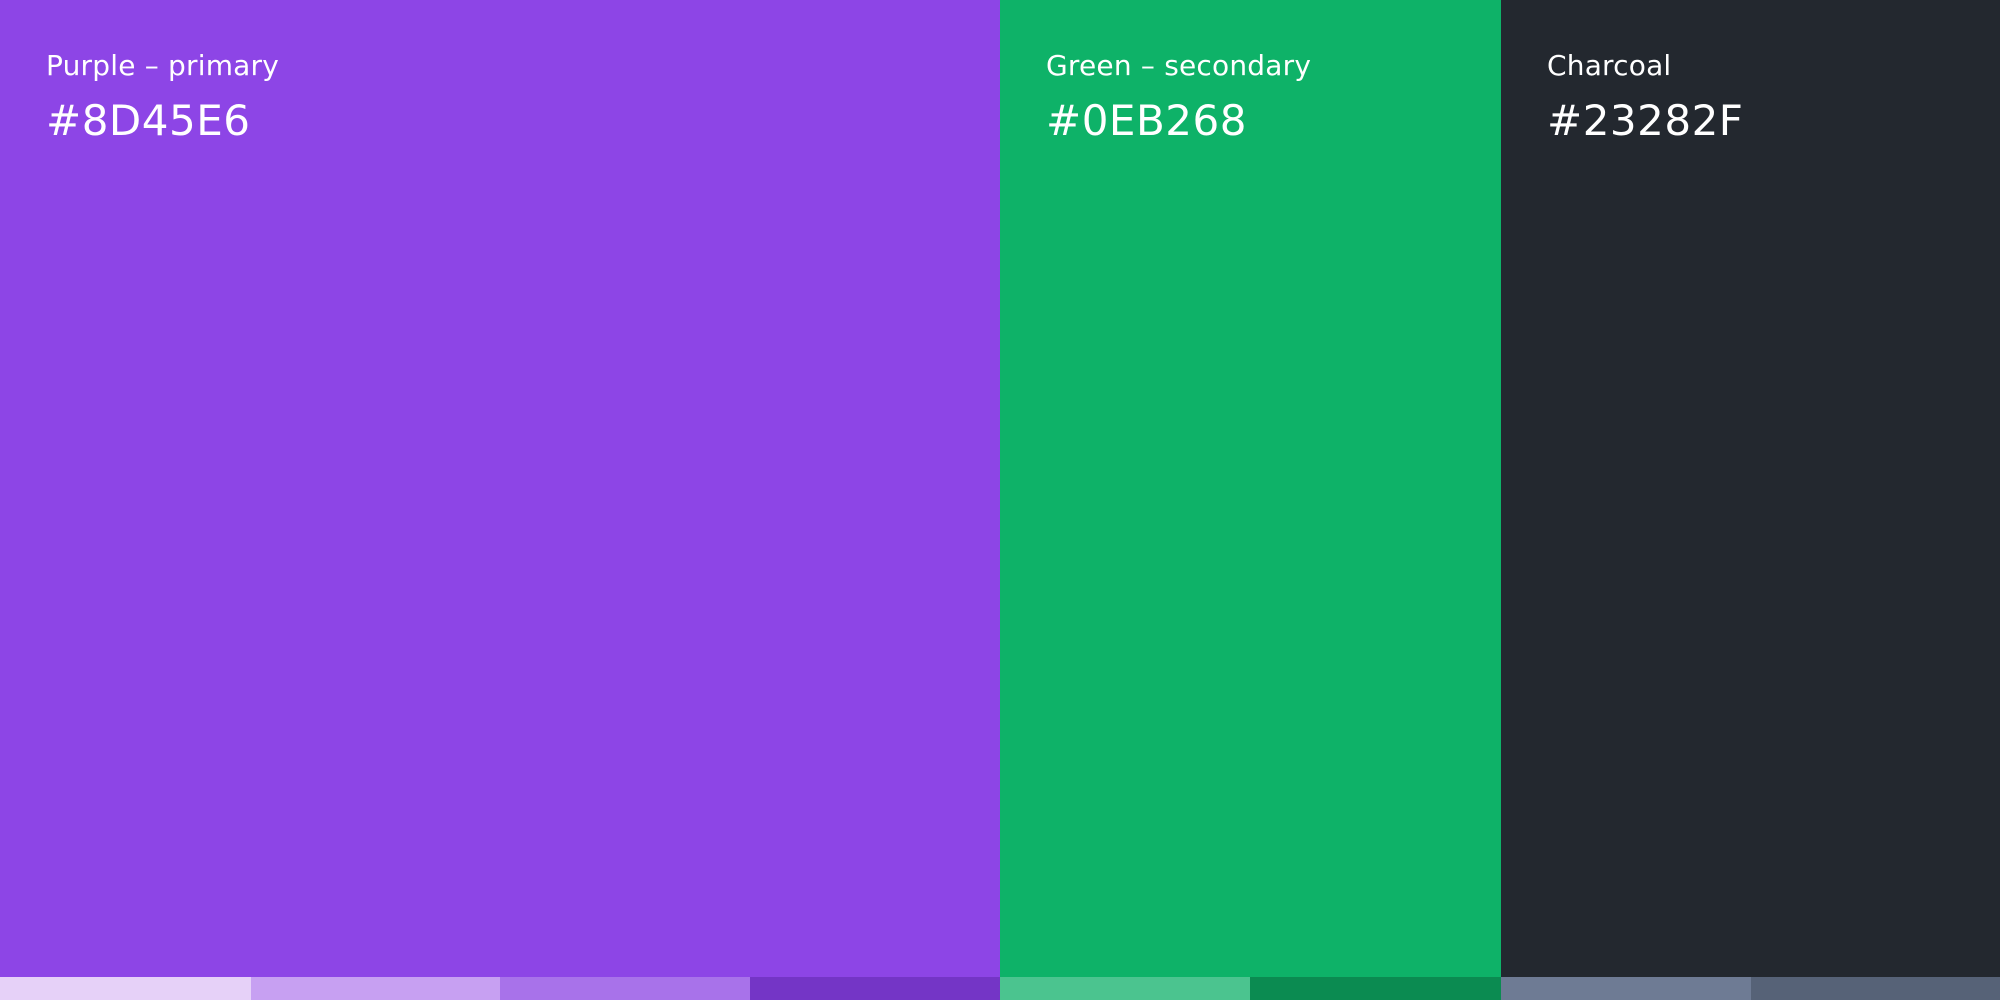 This screenshot has width=2000, height=1000. I want to click on swatch-label: Purple – primary, so click(163, 65).